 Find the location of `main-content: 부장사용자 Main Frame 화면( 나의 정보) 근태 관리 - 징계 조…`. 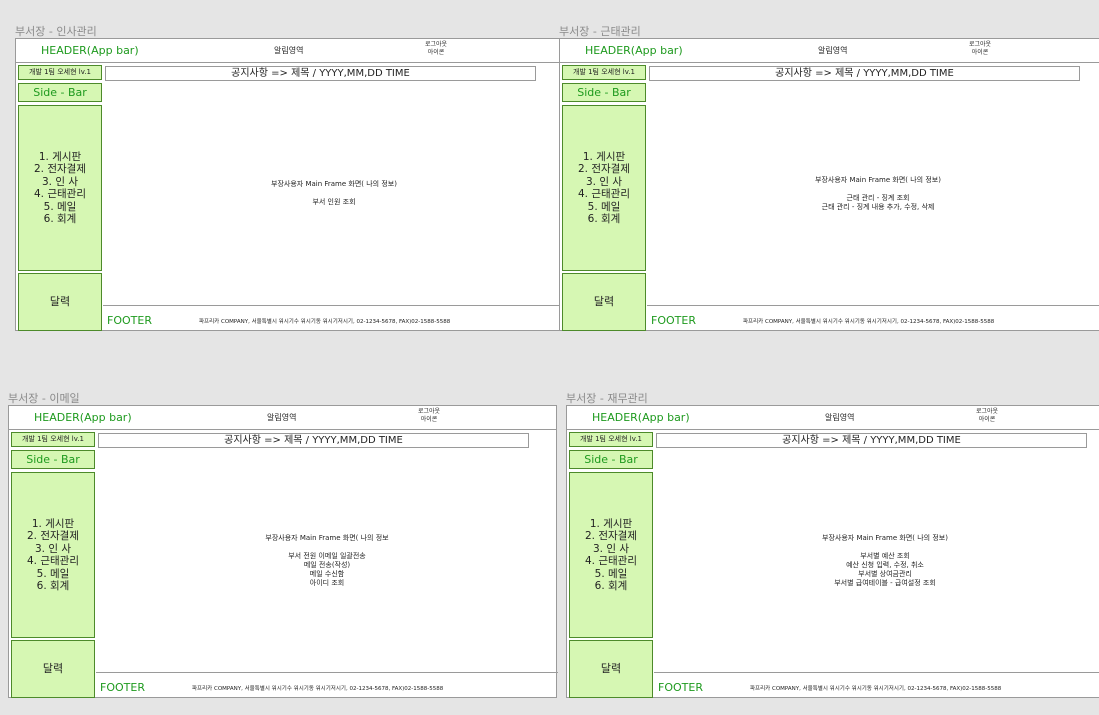

main-content: 부장사용자 Main Frame 화면( 나의 정보) 근태 관리 - 징계 조… is located at coordinates (873, 193).